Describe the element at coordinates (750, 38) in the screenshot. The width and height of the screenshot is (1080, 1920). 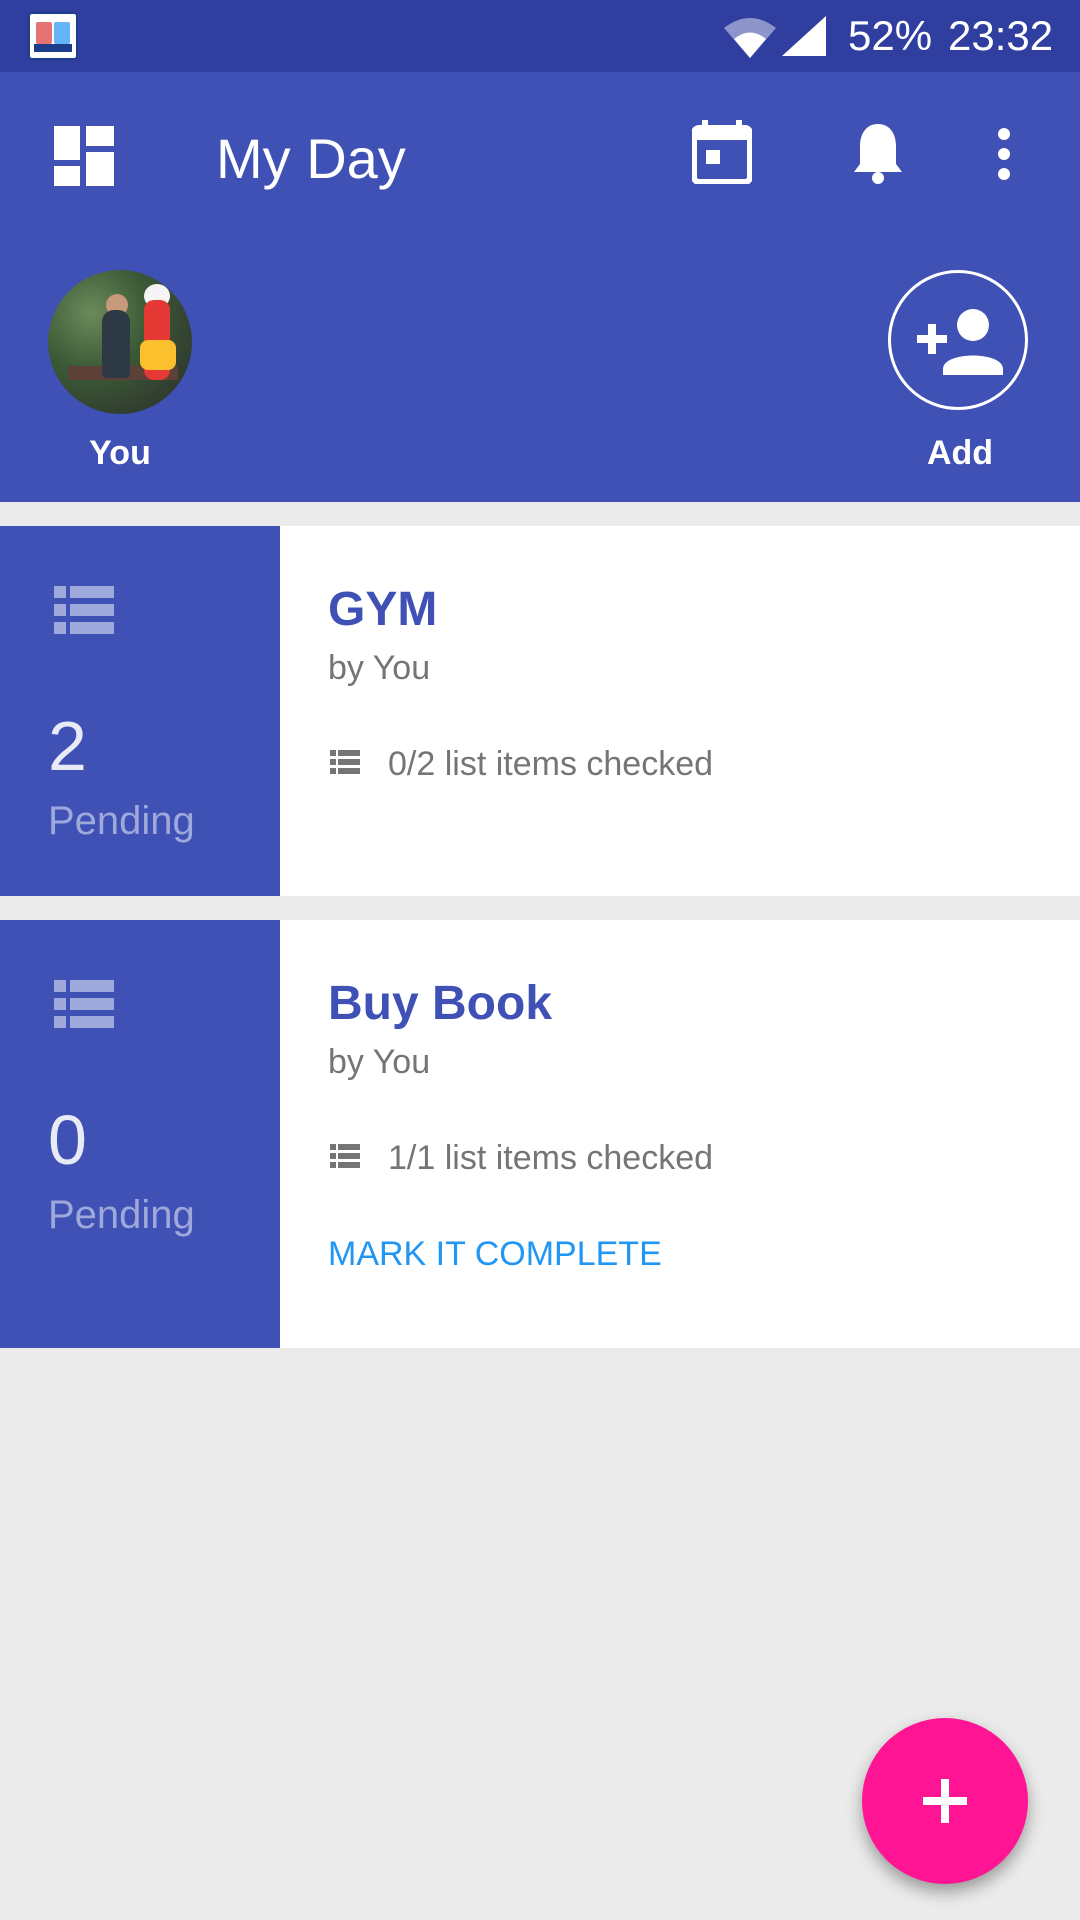
I see `wifi-icon` at that location.